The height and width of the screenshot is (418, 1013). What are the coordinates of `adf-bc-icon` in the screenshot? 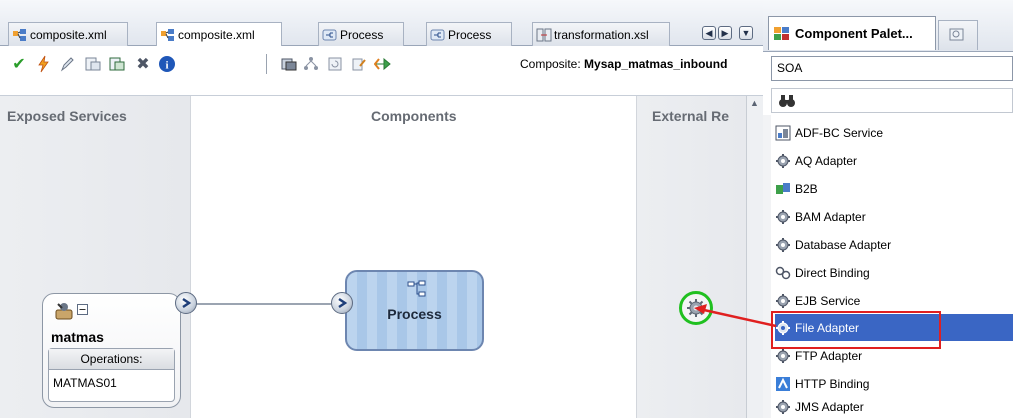 It's located at (783, 133).